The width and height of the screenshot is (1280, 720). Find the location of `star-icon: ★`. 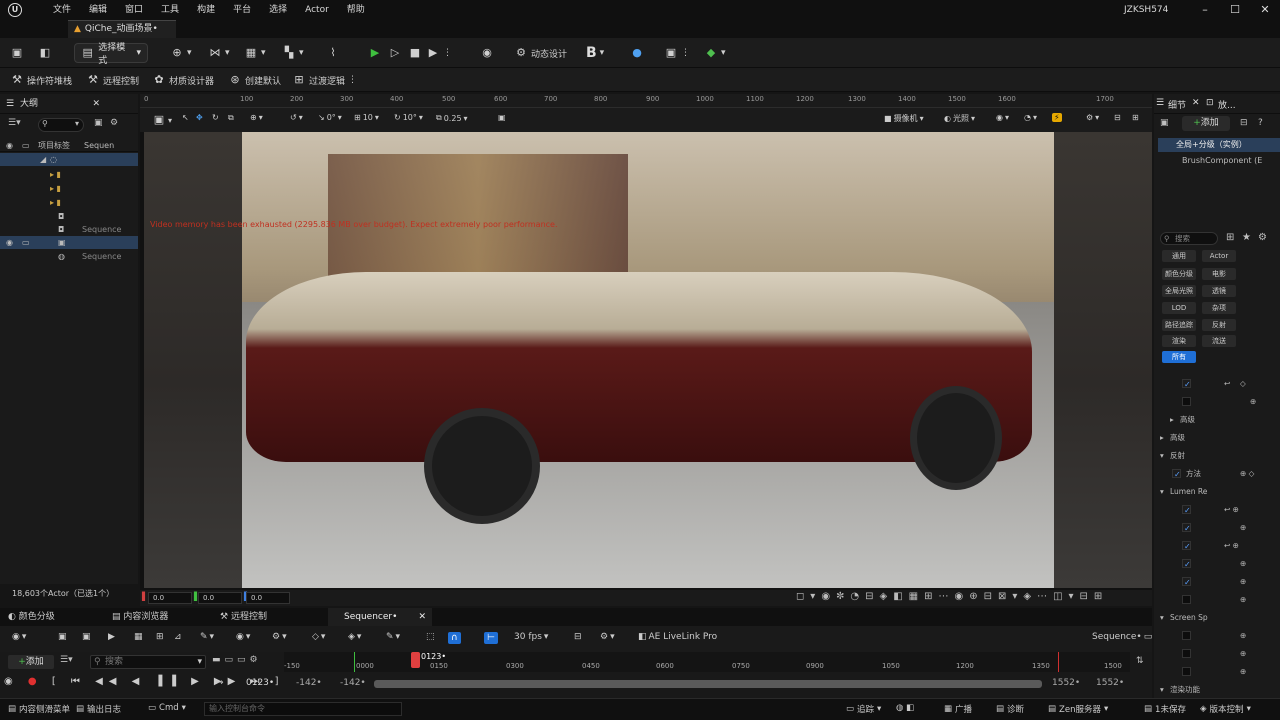

star-icon: ★ is located at coordinates (1246, 237).